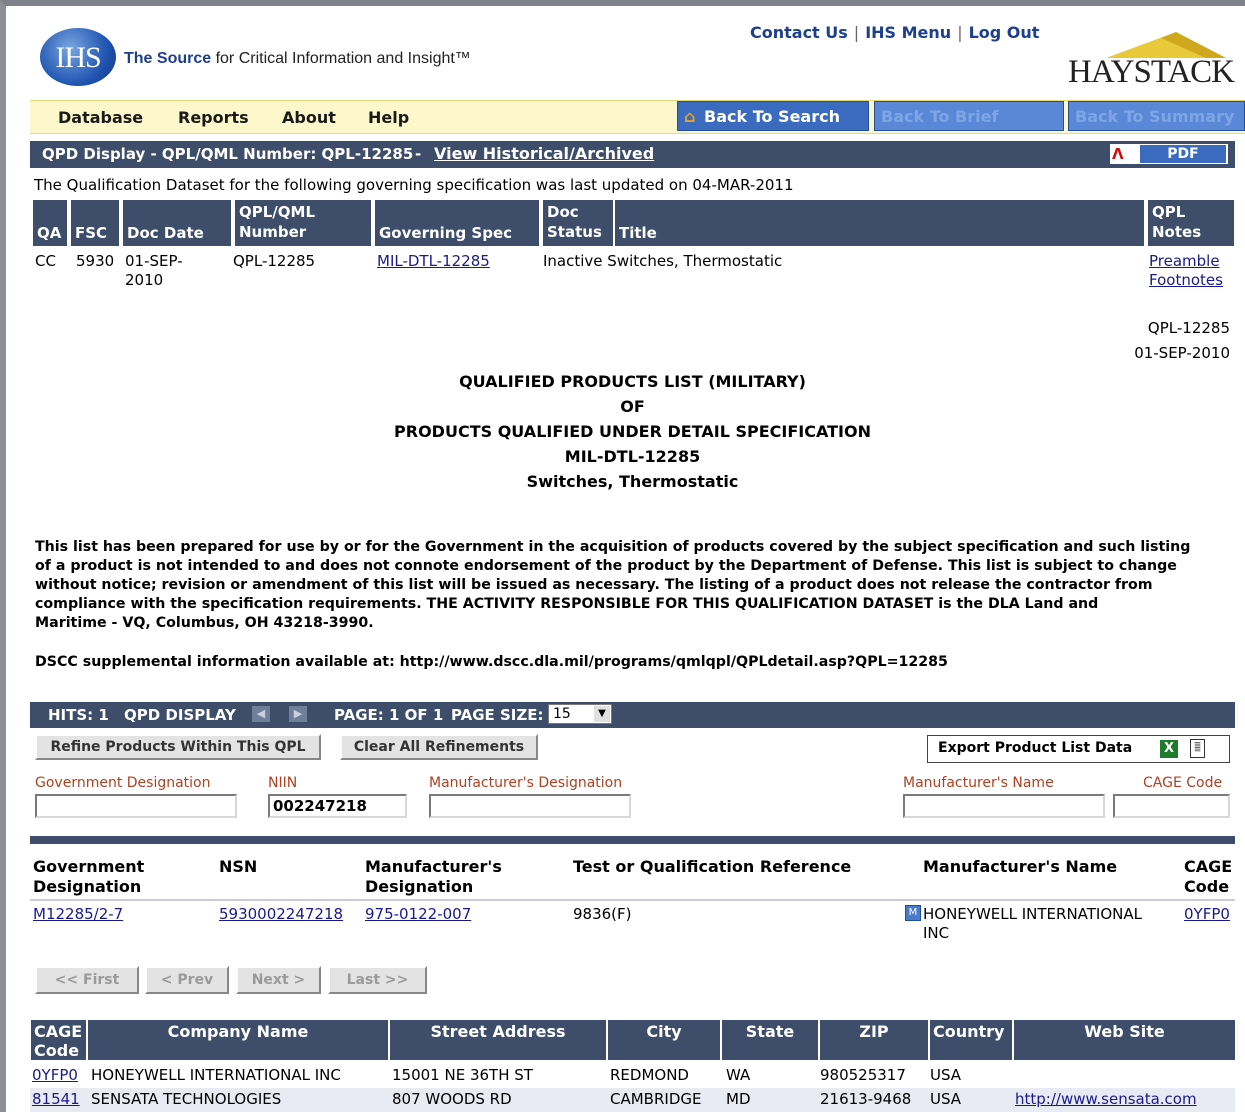  What do you see at coordinates (1151, 59) in the screenshot?
I see `haystack-logo: HAYSTACK` at bounding box center [1151, 59].